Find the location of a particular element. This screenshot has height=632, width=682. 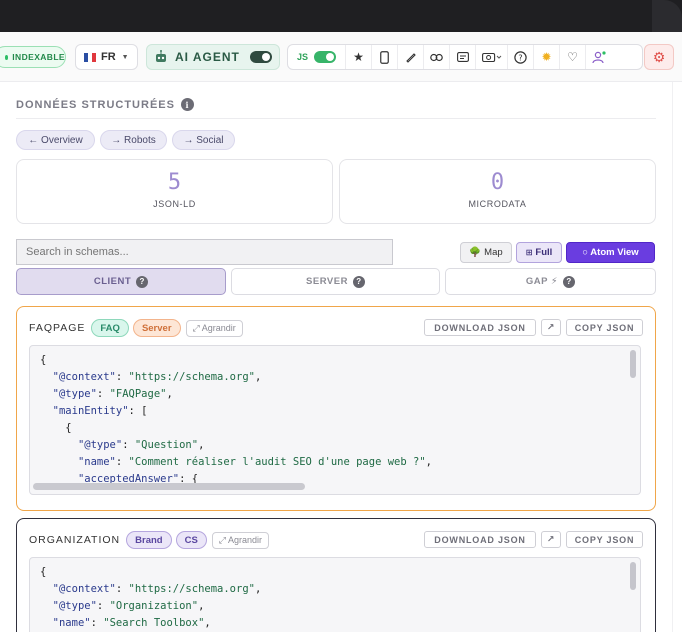

user-icon is located at coordinates (599, 57).